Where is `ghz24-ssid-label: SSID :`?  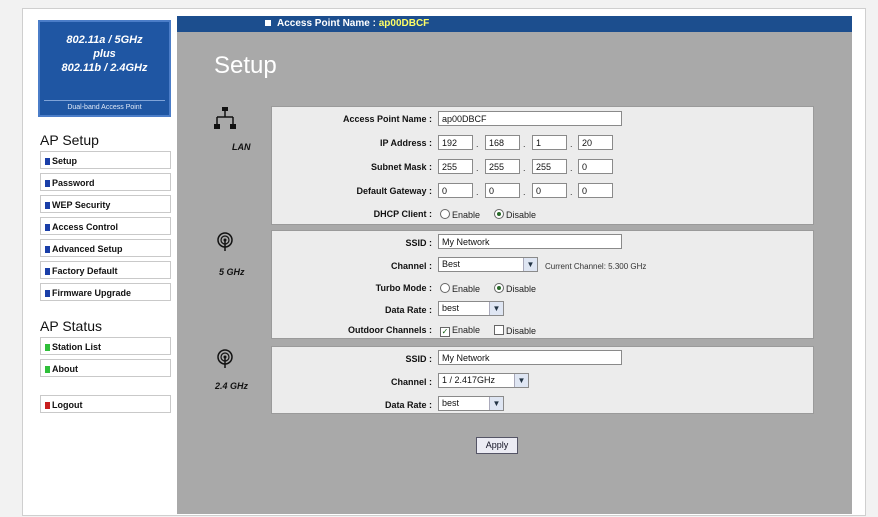 ghz24-ssid-label: SSID : is located at coordinates (418, 359).